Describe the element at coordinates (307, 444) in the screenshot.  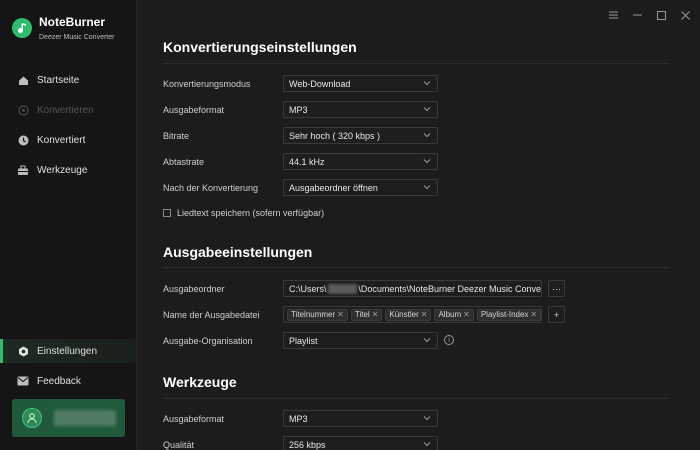
I see `tools-quality-value: 256 kbps` at that location.